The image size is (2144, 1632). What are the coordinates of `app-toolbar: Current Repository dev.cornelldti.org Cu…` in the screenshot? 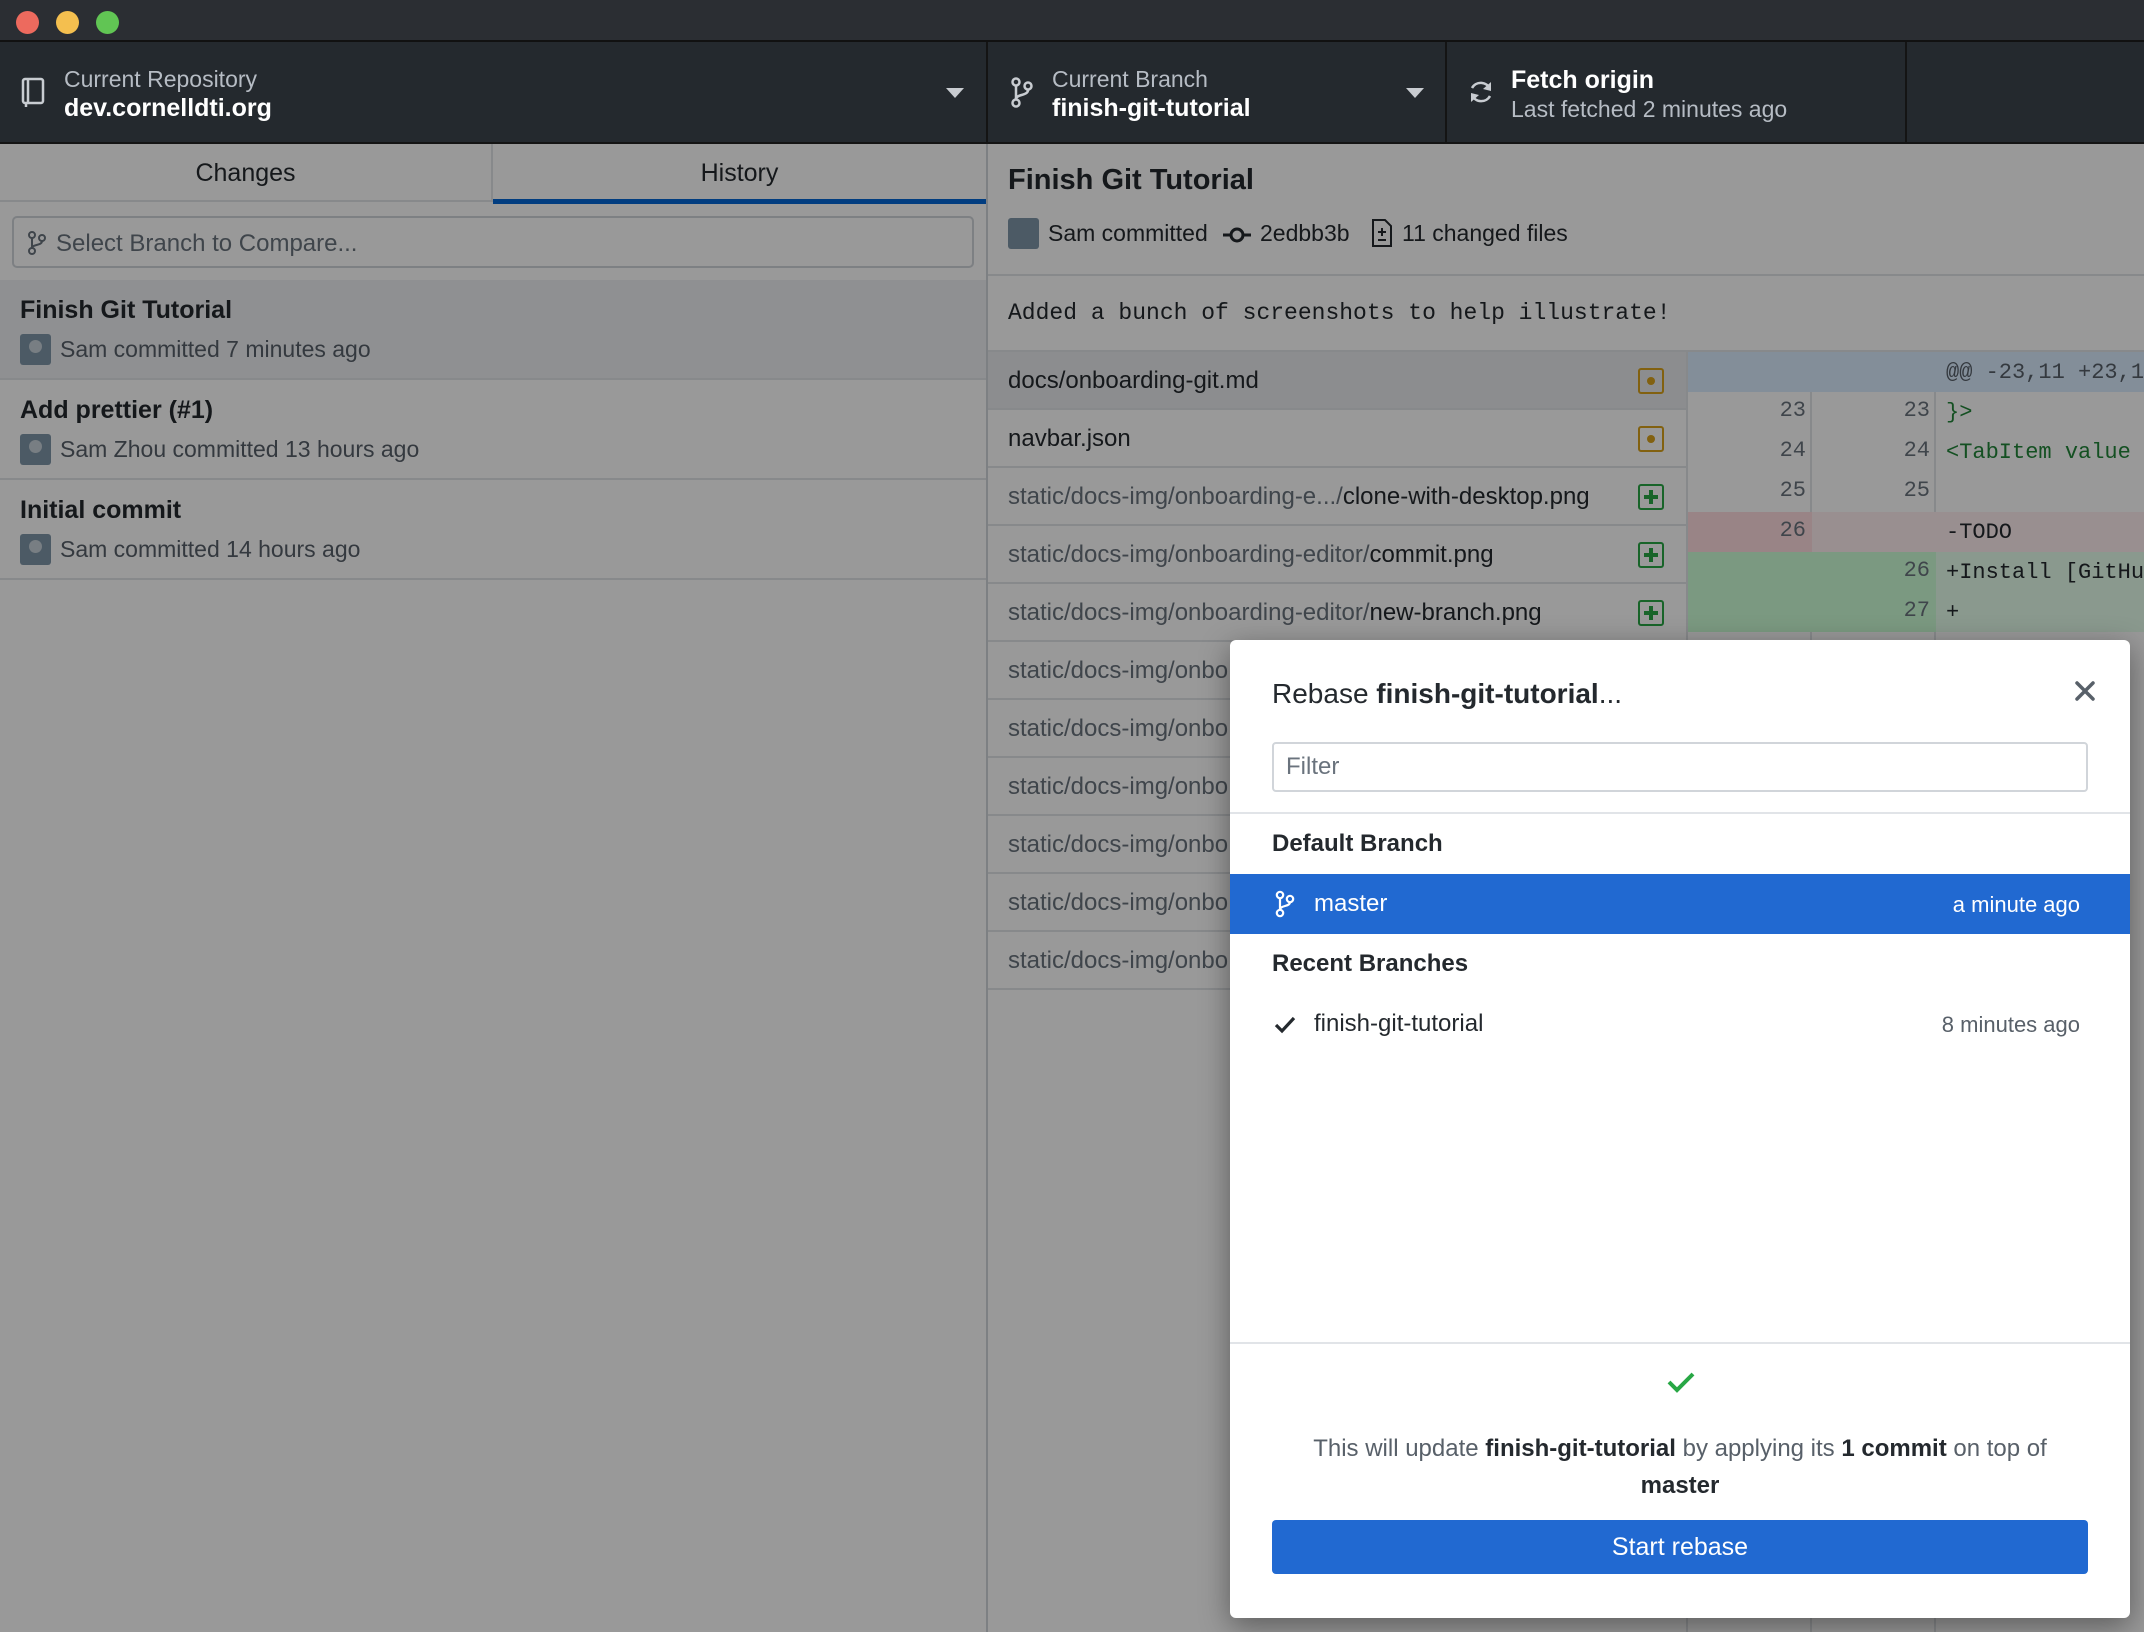 It's located at (1072, 93).